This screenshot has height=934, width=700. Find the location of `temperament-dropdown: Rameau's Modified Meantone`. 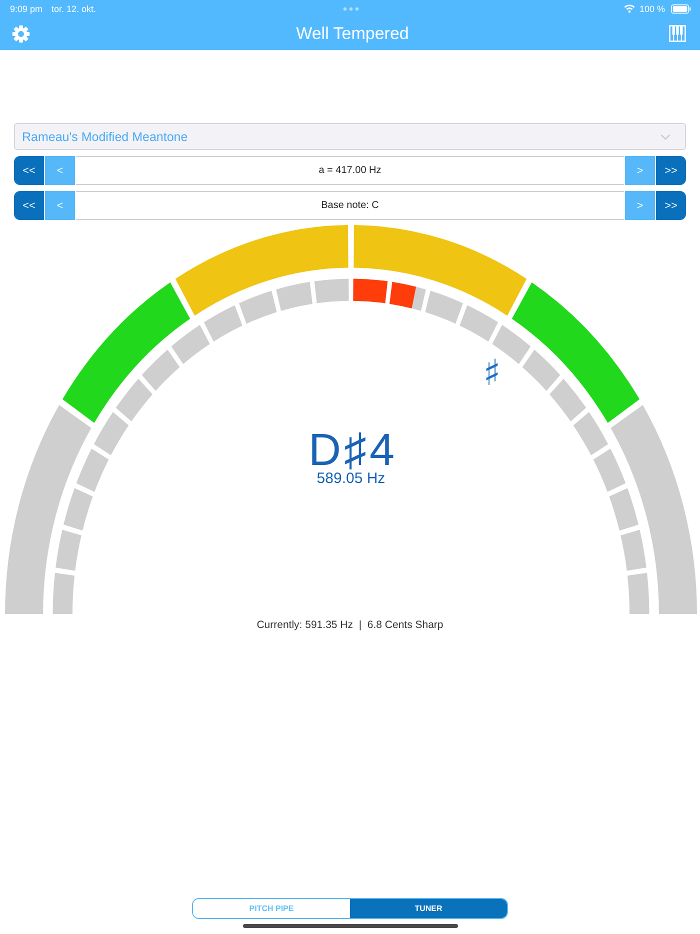

temperament-dropdown: Rameau's Modified Meantone is located at coordinates (350, 136).